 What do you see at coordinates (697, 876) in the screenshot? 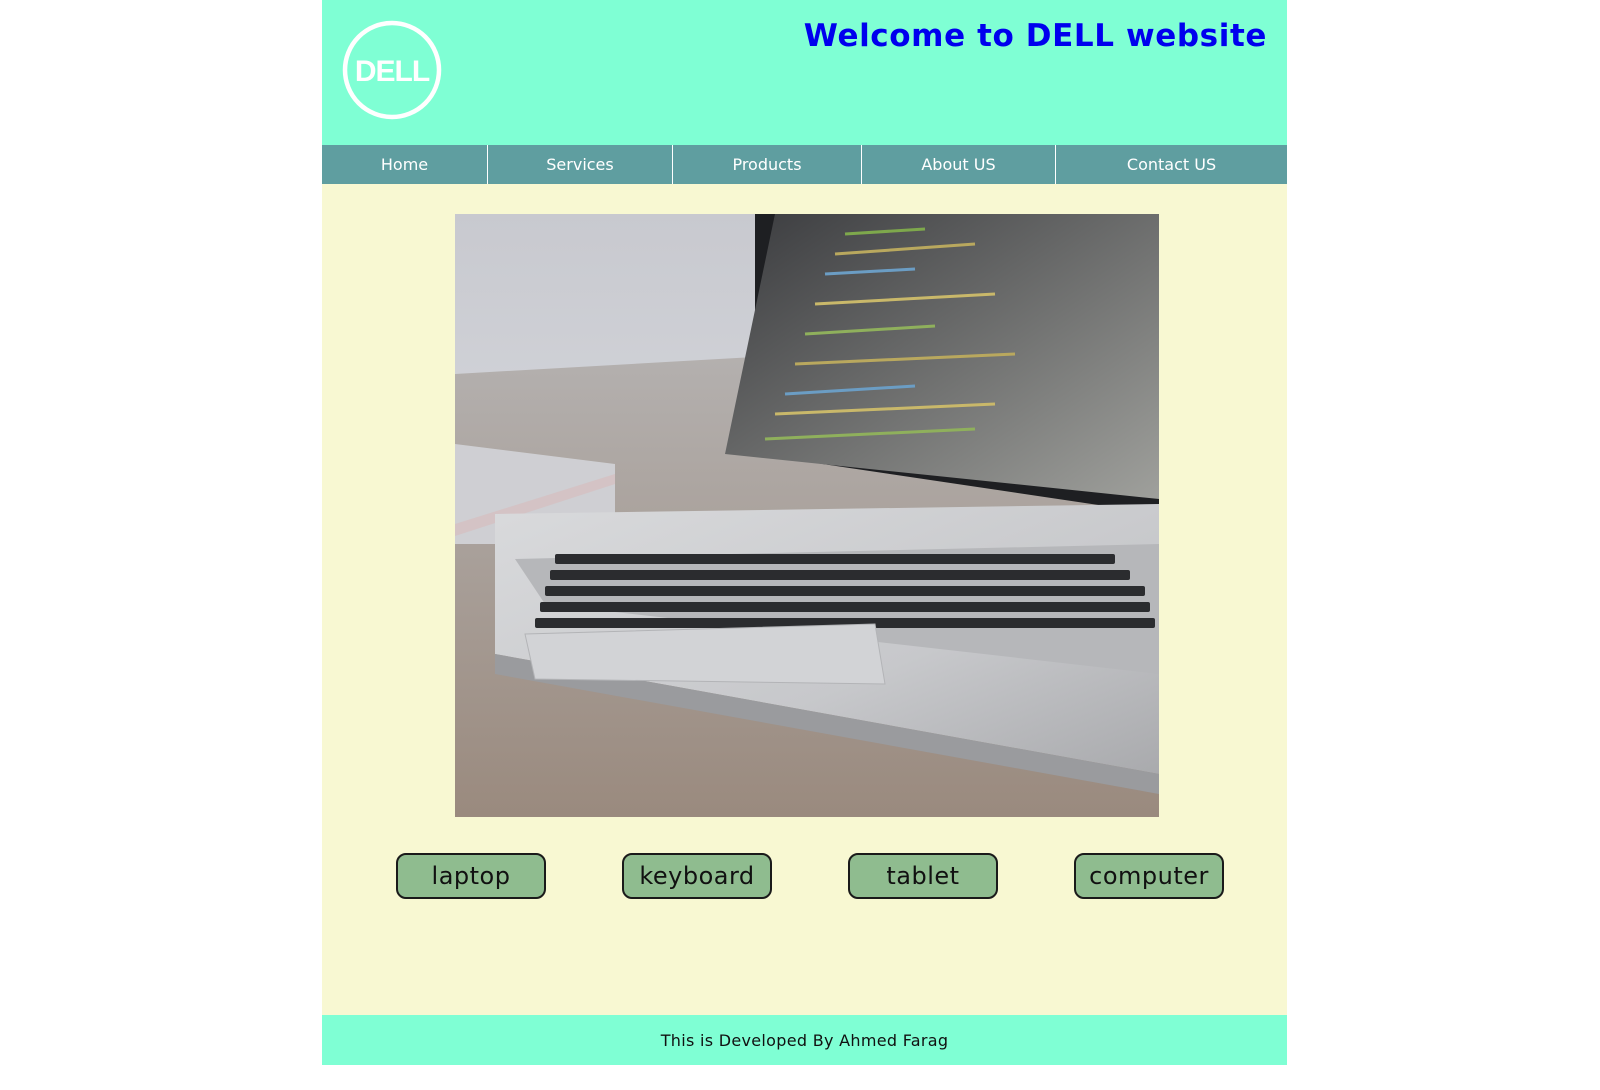
I see `keyboard-button: keyboard` at bounding box center [697, 876].